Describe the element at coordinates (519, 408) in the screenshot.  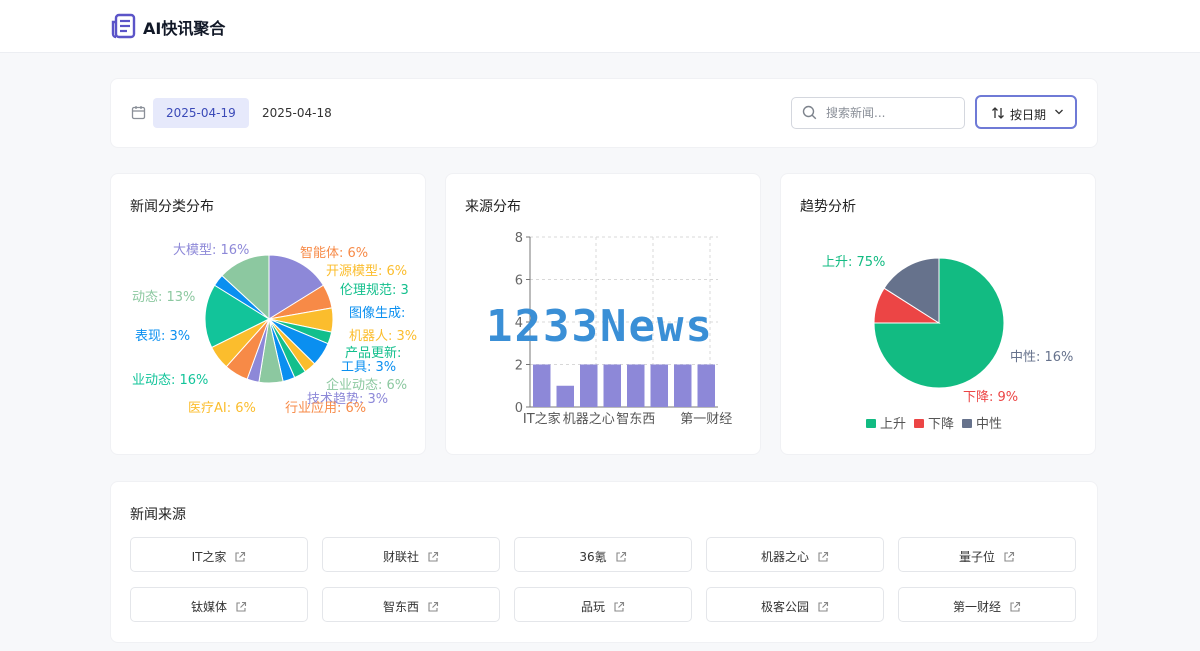
I see `y-tick-label: 0` at that location.